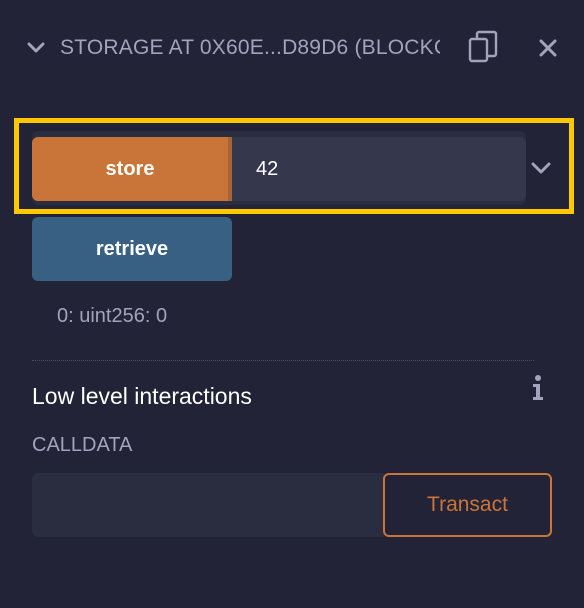 The image size is (584, 608). Describe the element at coordinates (538, 388) in the screenshot. I see `info-icon` at that location.